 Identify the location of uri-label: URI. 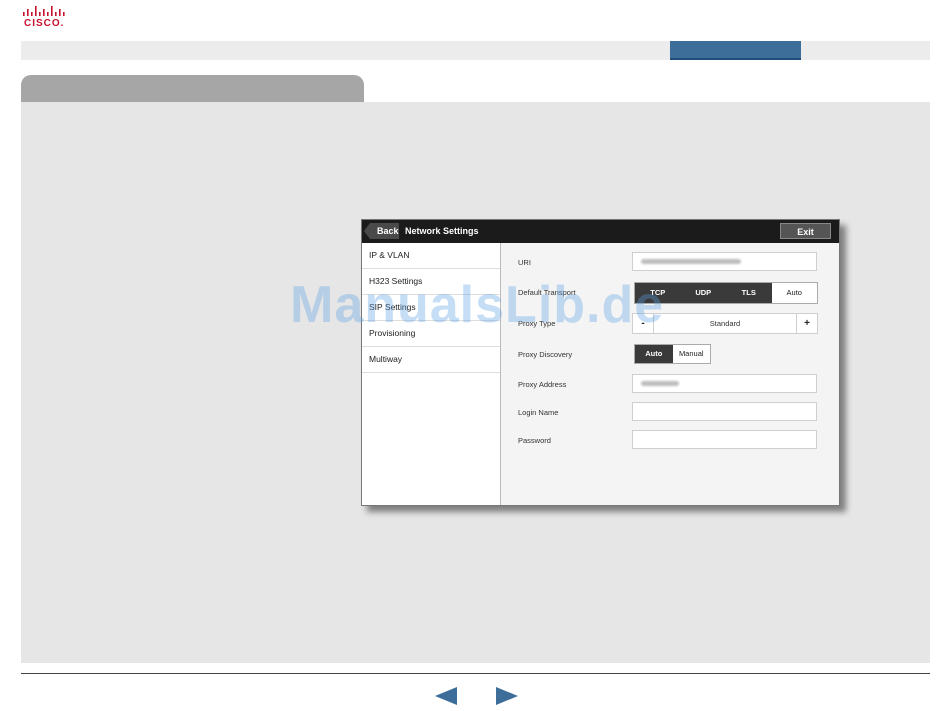
(524, 262).